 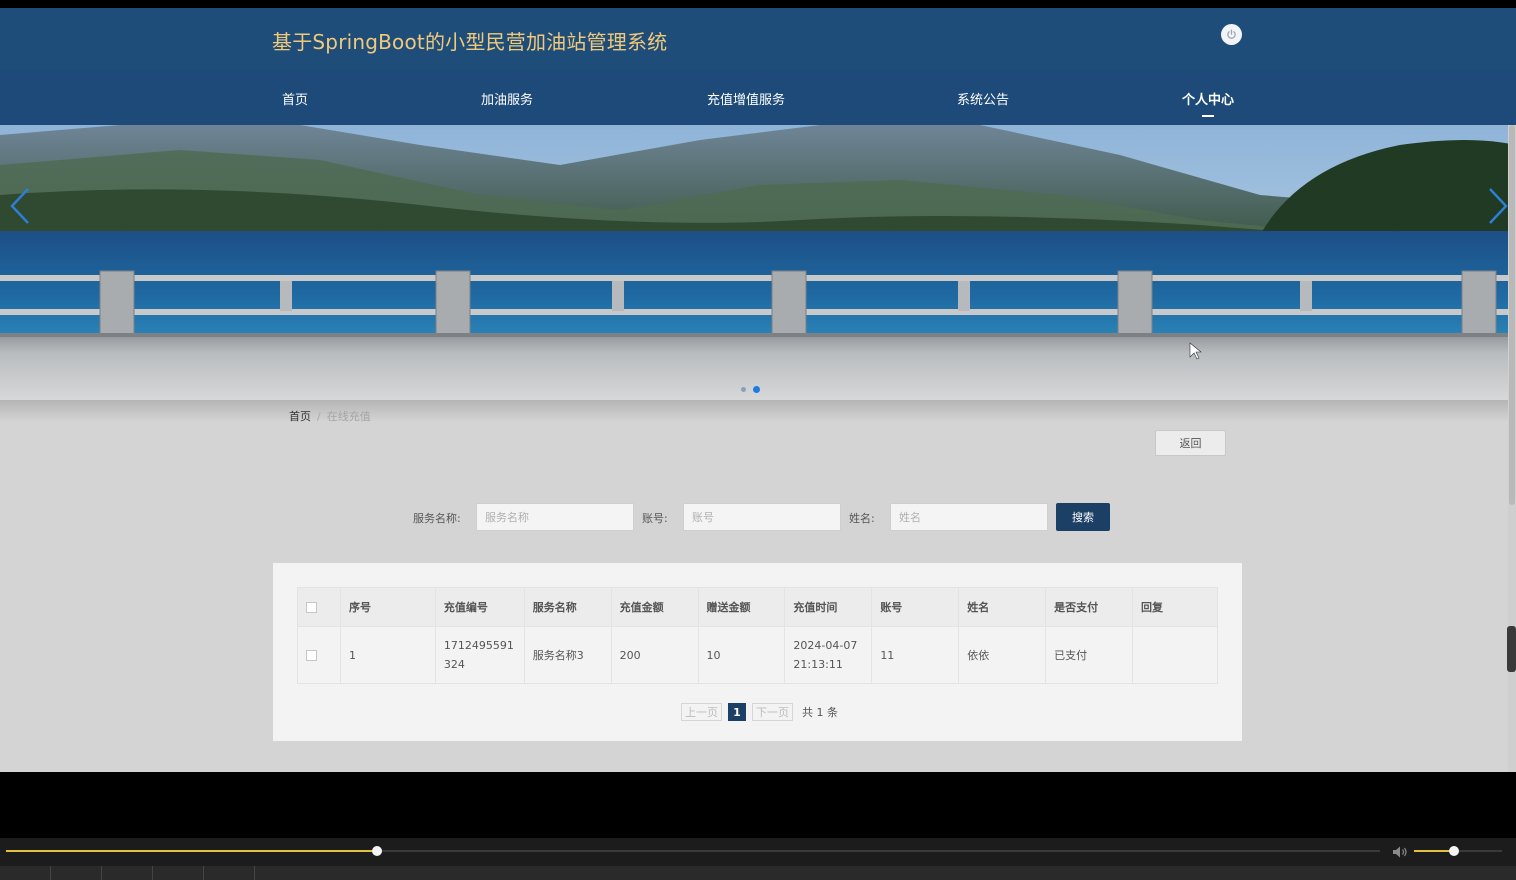 I want to click on nav-active-indicator, so click(x=1208, y=116).